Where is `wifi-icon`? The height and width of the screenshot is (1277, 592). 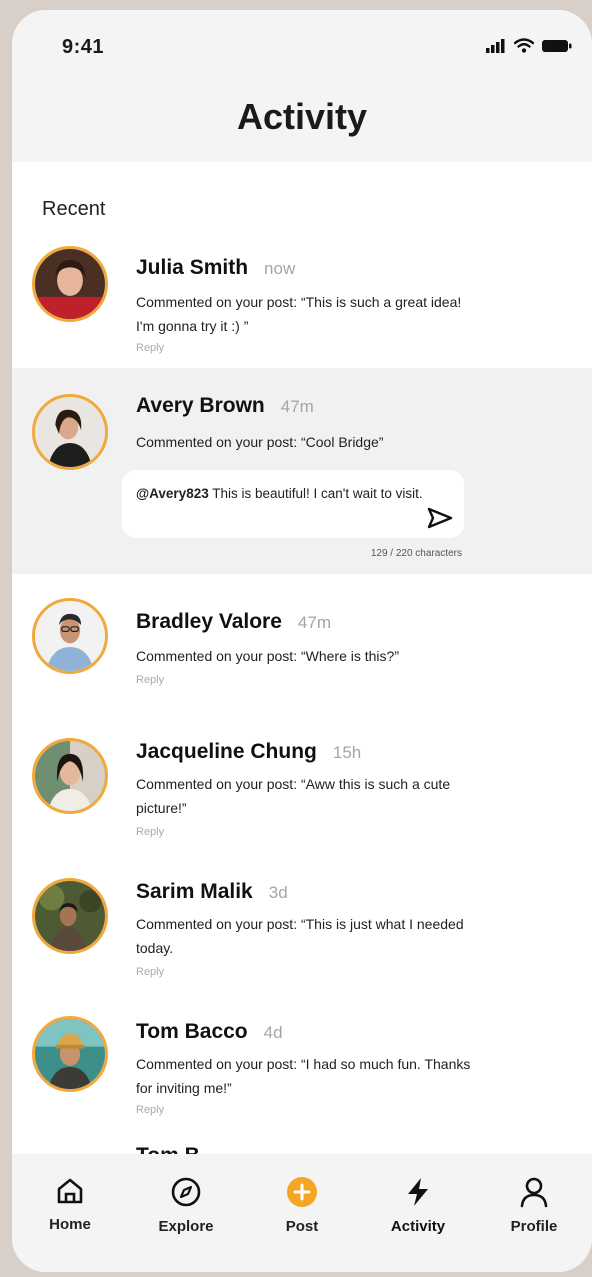
wifi-icon is located at coordinates (524, 45).